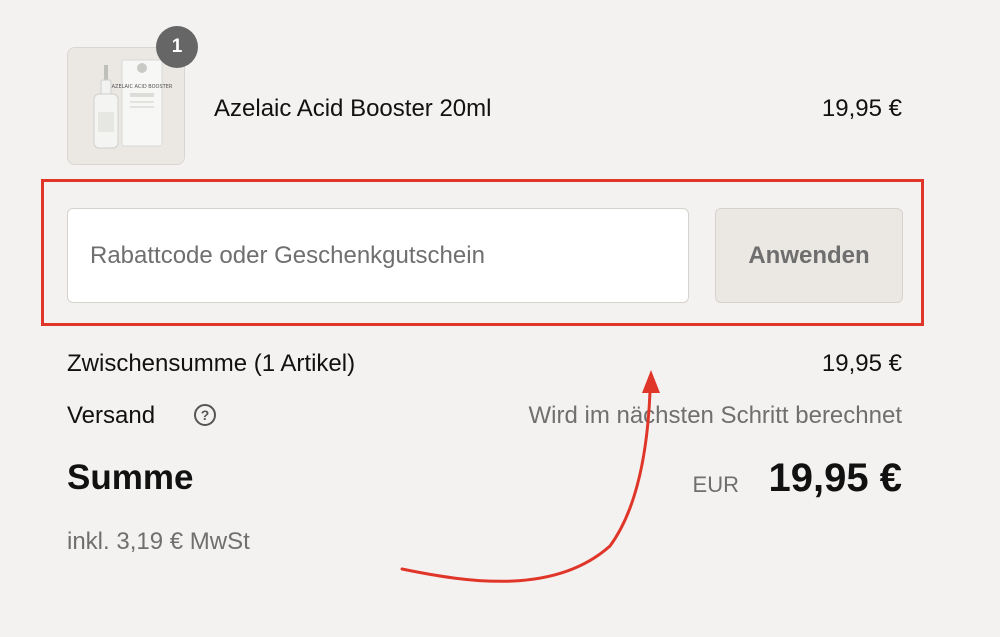  Describe the element at coordinates (211, 363) in the screenshot. I see `subtotal-label: Zwischensumme (1 Artikel)` at that location.